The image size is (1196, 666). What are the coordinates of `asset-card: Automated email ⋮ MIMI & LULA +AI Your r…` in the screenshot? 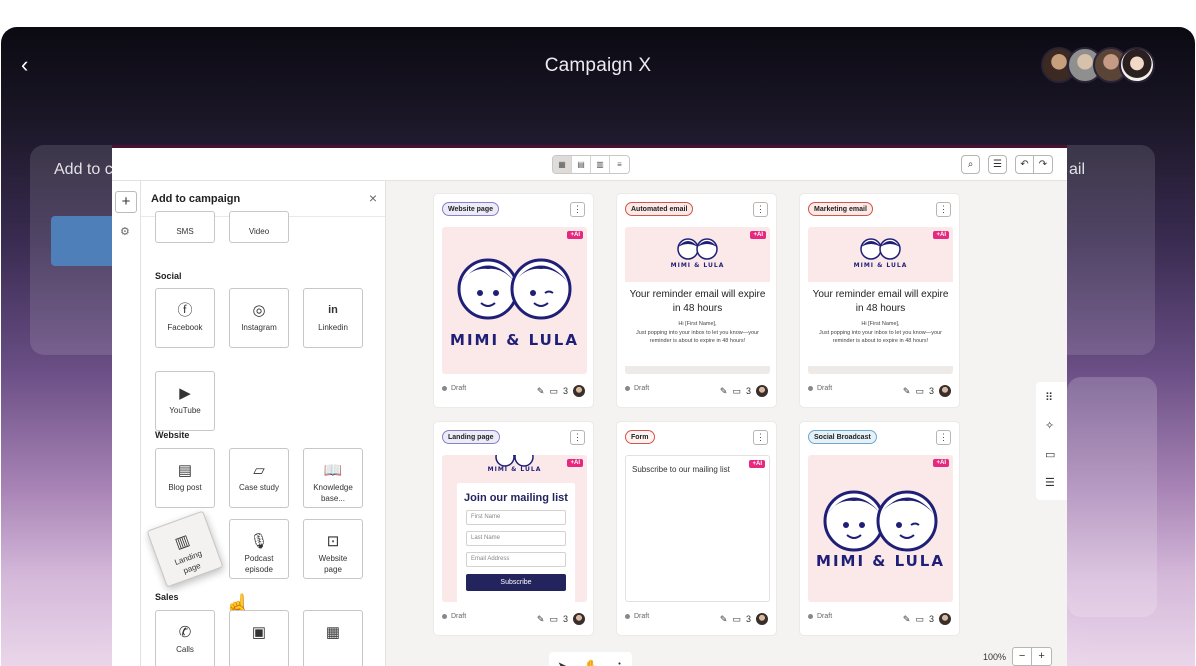 It's located at (696, 300).